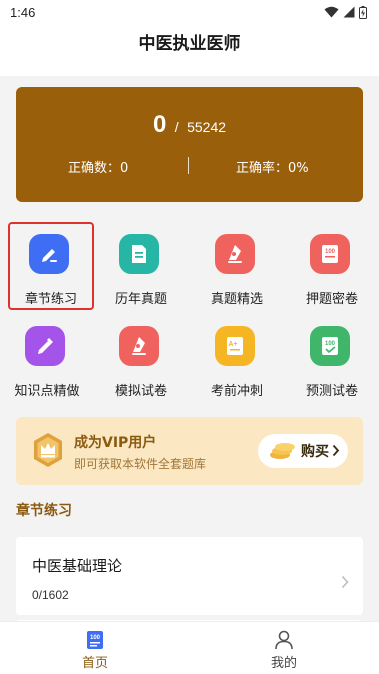  Describe the element at coordinates (207, 127) in the screenshot. I see `stats-total-count: 55242` at that location.